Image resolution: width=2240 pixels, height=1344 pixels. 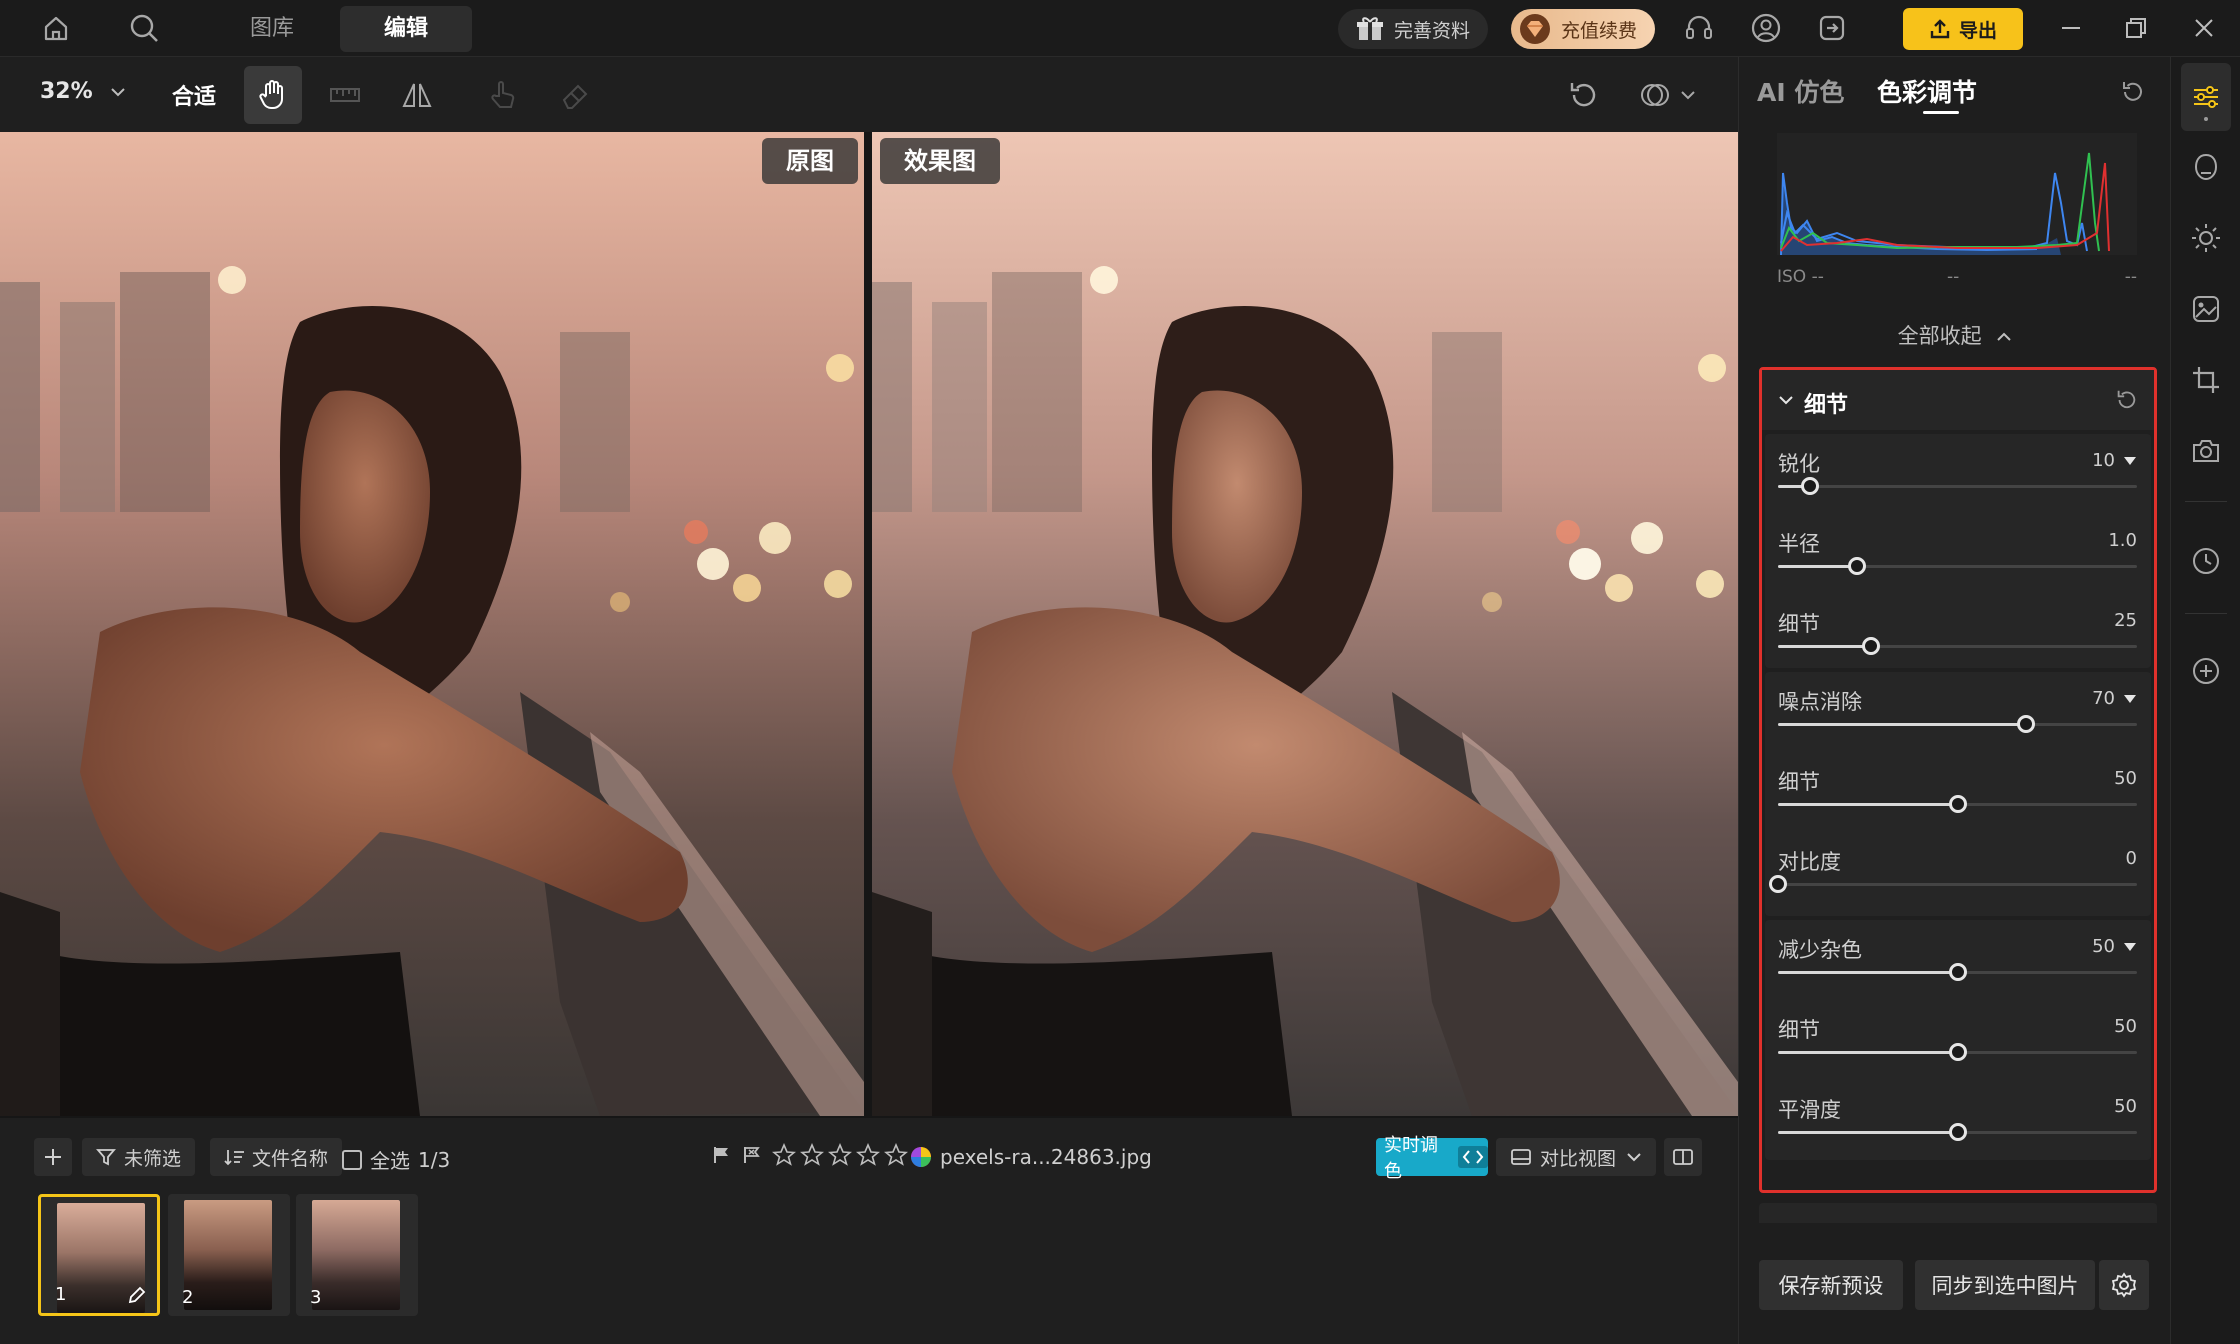 I want to click on sync-settings-button, so click(x=2124, y=1285).